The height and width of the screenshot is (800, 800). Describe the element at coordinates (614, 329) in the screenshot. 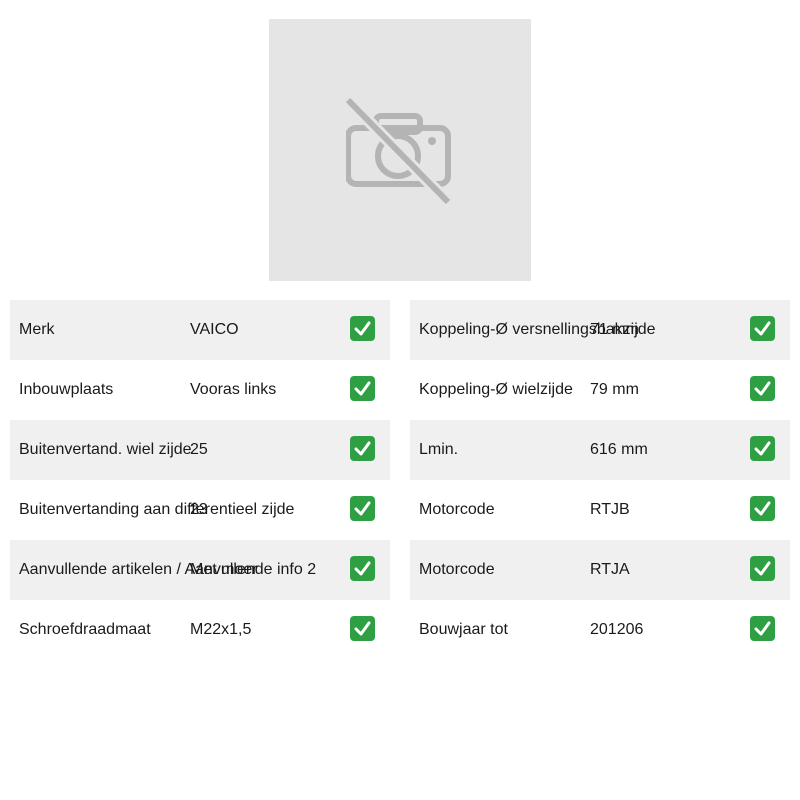

I see `spec-value: 71 mm` at that location.